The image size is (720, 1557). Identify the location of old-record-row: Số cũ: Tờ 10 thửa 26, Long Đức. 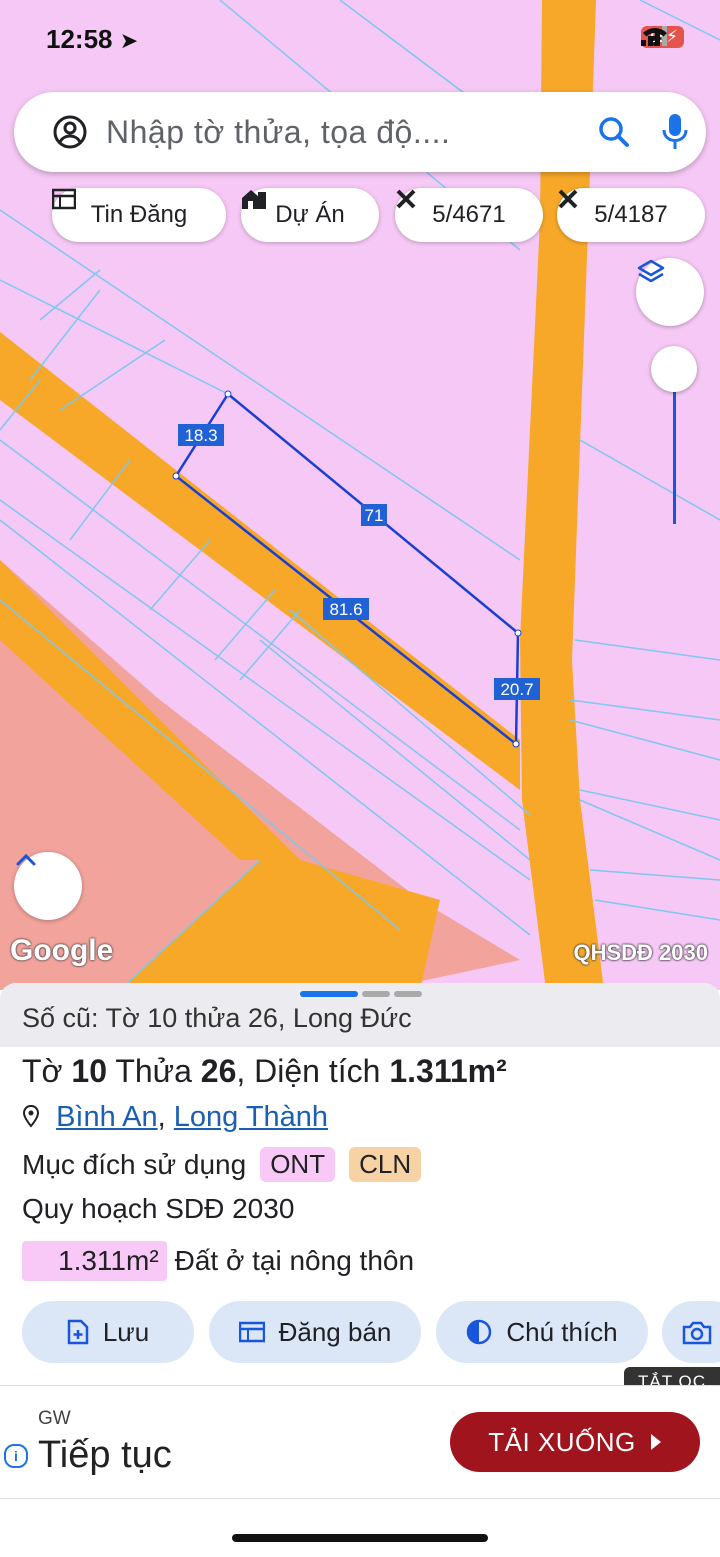
(360, 1015).